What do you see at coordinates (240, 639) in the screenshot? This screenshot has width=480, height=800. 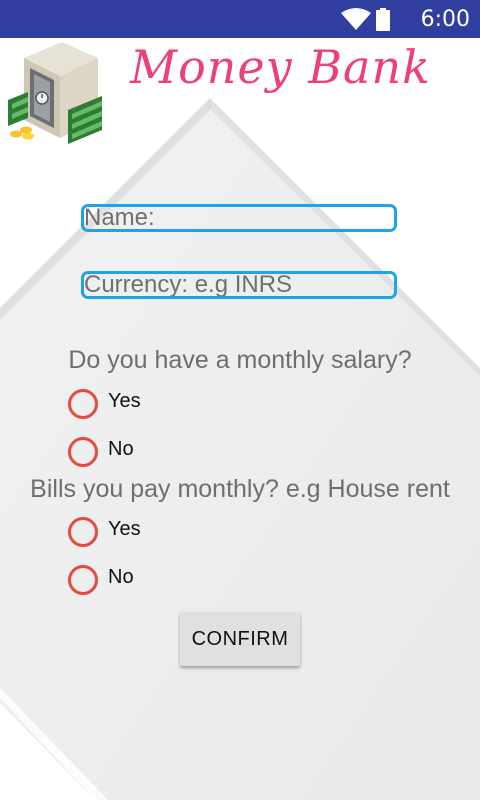 I see `confirm-button: CONFIRM` at bounding box center [240, 639].